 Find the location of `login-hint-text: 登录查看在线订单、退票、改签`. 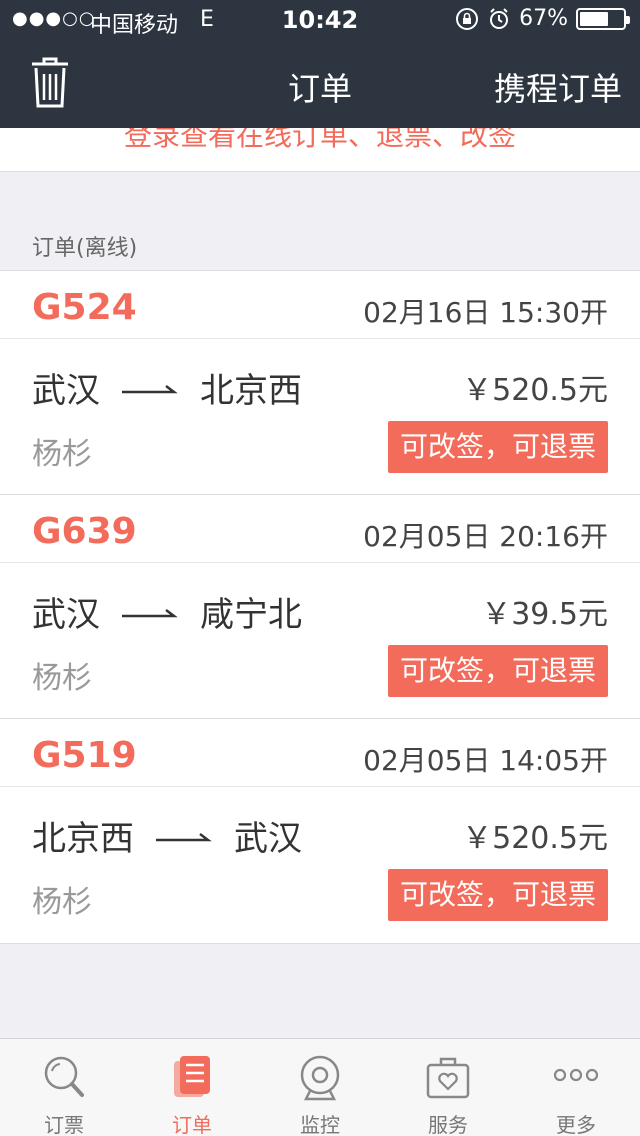

login-hint-text: 登录查看在线订单、退票、改签 is located at coordinates (319, 140).